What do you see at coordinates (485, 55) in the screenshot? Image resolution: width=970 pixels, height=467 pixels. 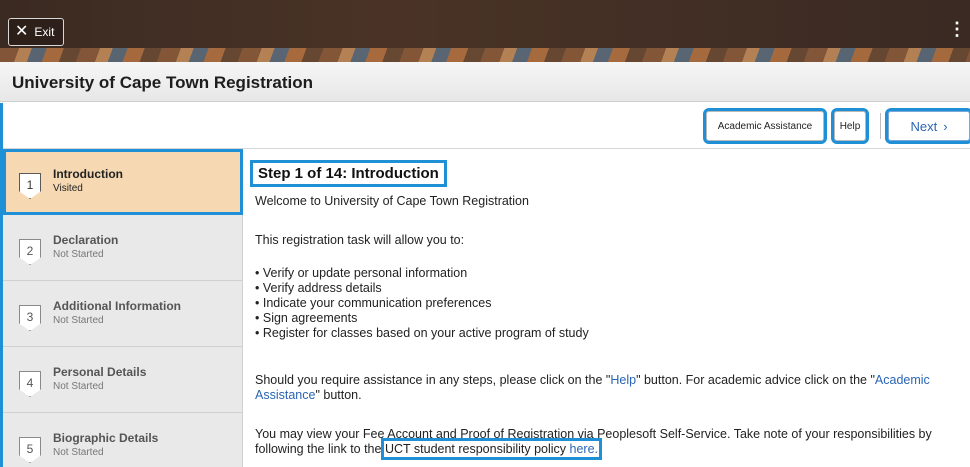 I see `banner-pattern` at bounding box center [485, 55].